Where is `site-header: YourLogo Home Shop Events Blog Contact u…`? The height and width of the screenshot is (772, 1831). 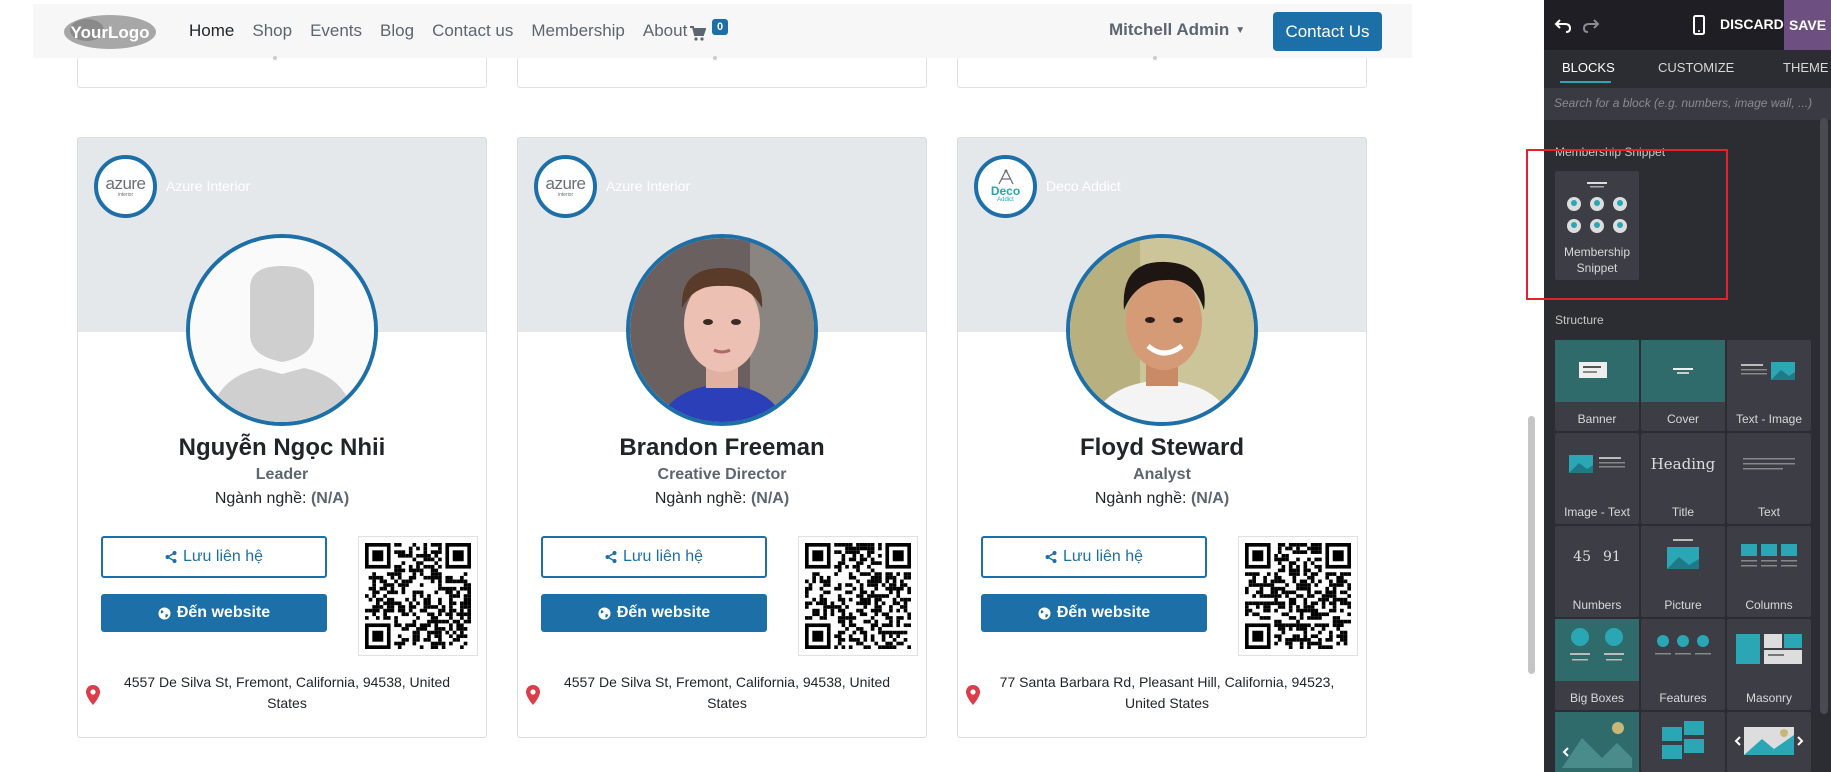 site-header: YourLogo Home Shop Events Blog Contact u… is located at coordinates (722, 31).